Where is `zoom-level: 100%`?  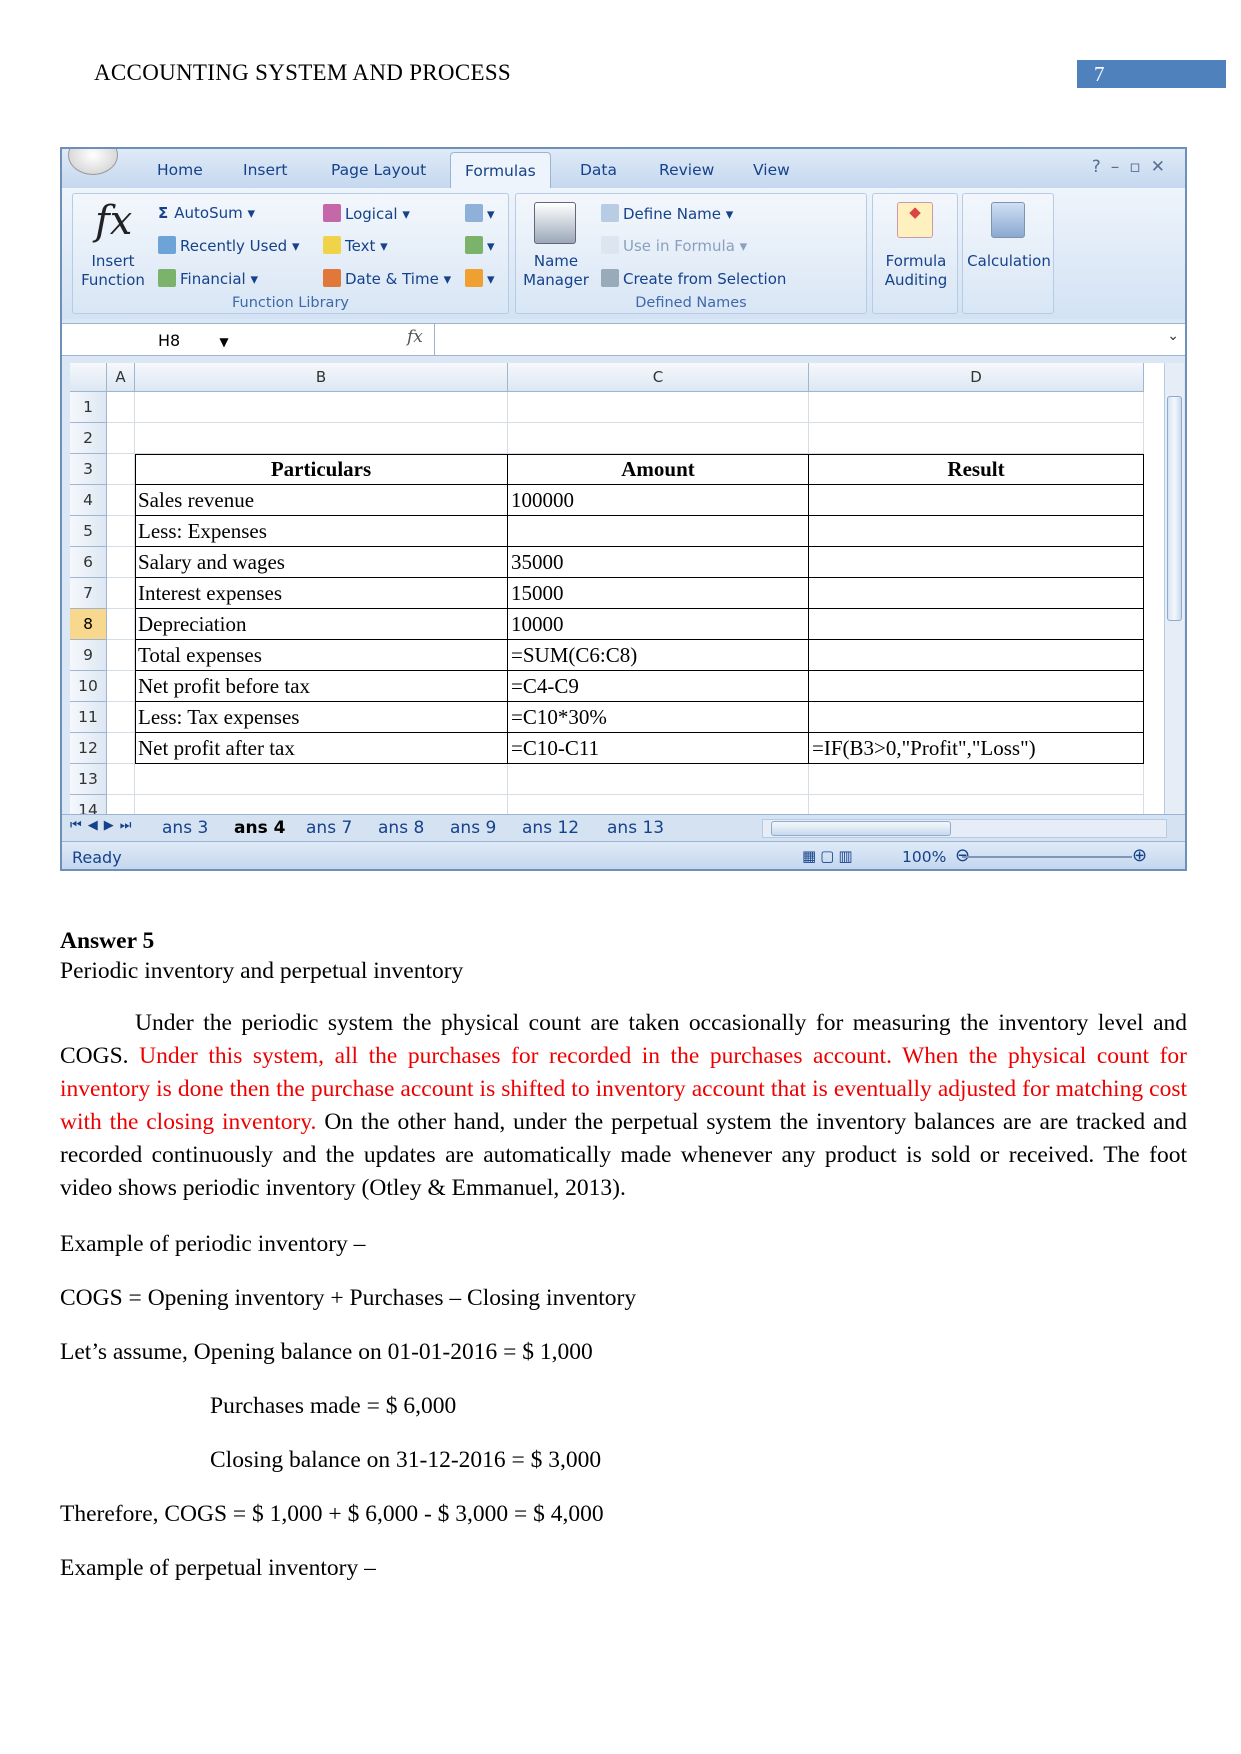 zoom-level: 100% is located at coordinates (924, 857).